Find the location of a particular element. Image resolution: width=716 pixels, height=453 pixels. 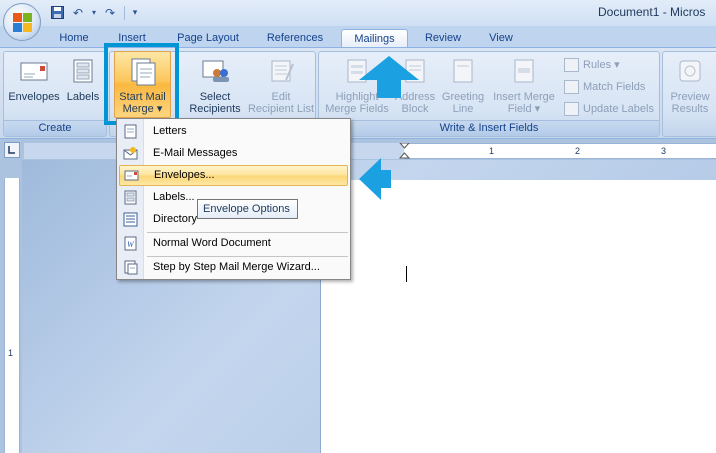

letters-icon is located at coordinates (130, 131).